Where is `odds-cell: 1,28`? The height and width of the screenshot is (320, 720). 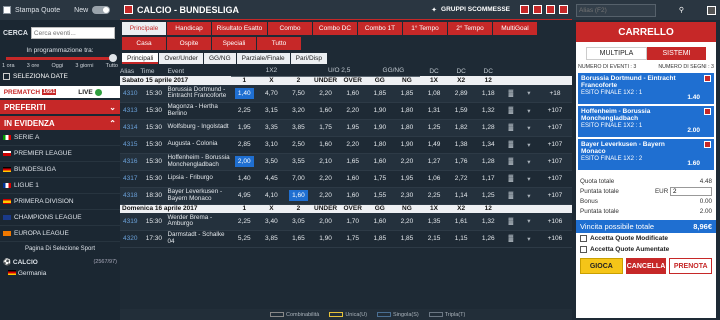 odds-cell: 1,28 is located at coordinates (488, 162).